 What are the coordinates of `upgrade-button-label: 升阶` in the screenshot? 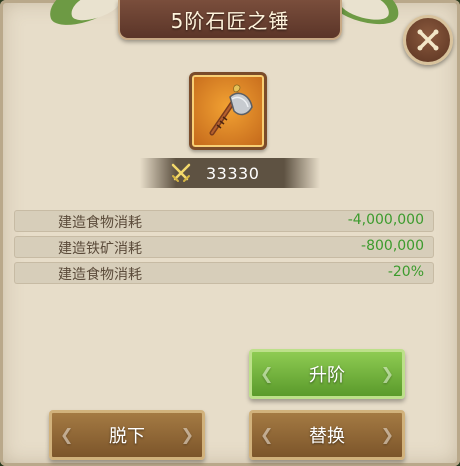 It's located at (327, 375).